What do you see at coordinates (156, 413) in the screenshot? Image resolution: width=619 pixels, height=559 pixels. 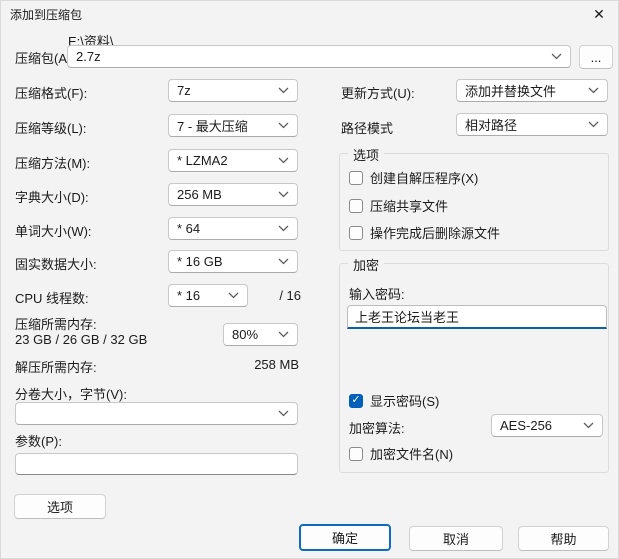 I see `split-volume-combobox` at bounding box center [156, 413].